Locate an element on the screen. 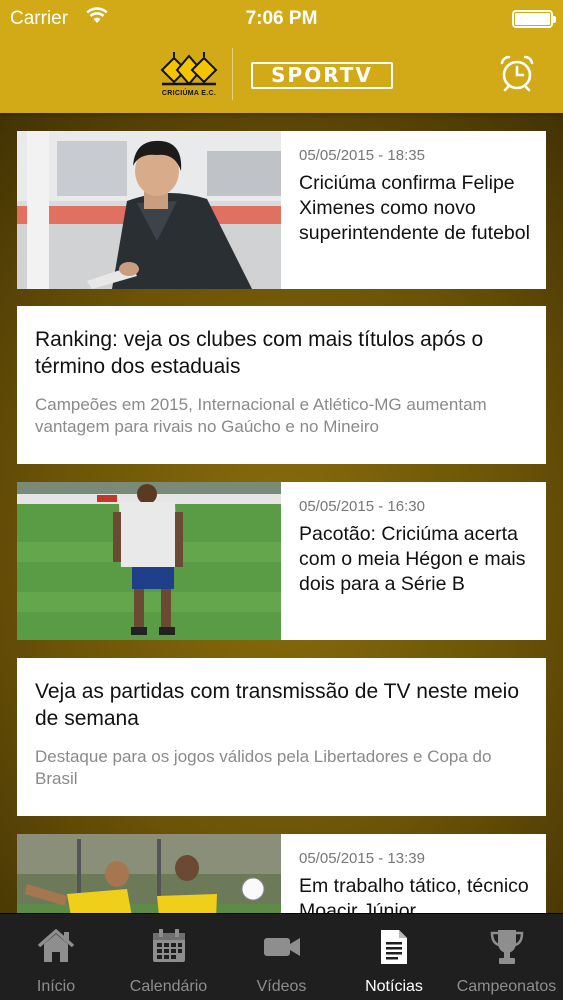 This screenshot has width=563, height=1000. alarm-clock-icon is located at coordinates (517, 73).